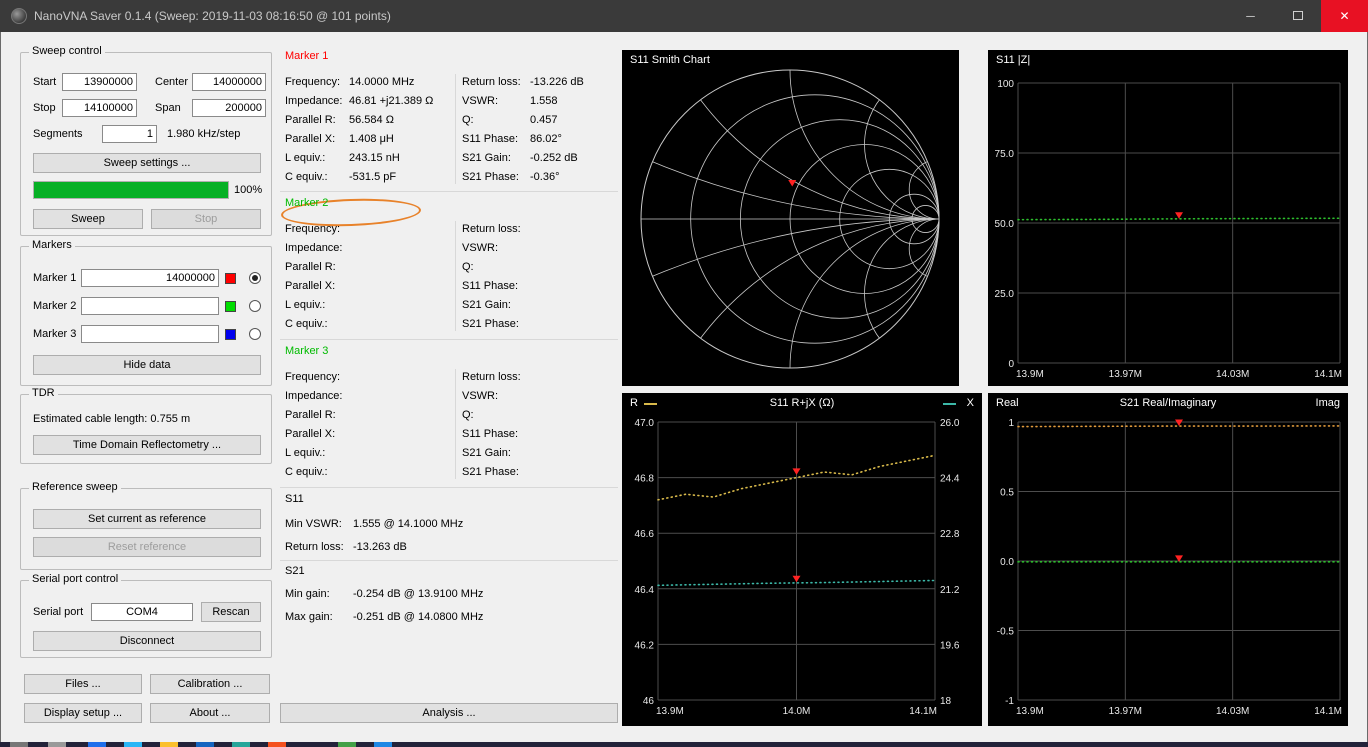  Describe the element at coordinates (314, 395) in the screenshot. I see `row-label: Impedance:` at that location.